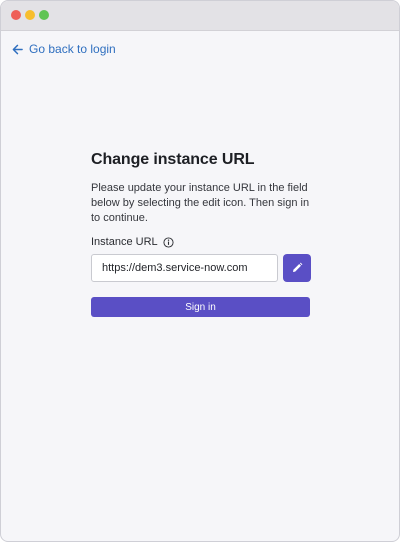  Describe the element at coordinates (184, 268) in the screenshot. I see `instance-url-input` at that location.